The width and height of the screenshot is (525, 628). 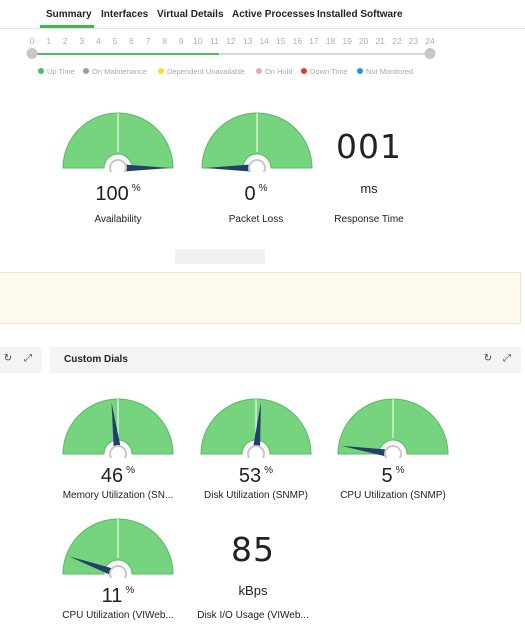 I want to click on timeline-hour-label: 23, so click(x=413, y=41).